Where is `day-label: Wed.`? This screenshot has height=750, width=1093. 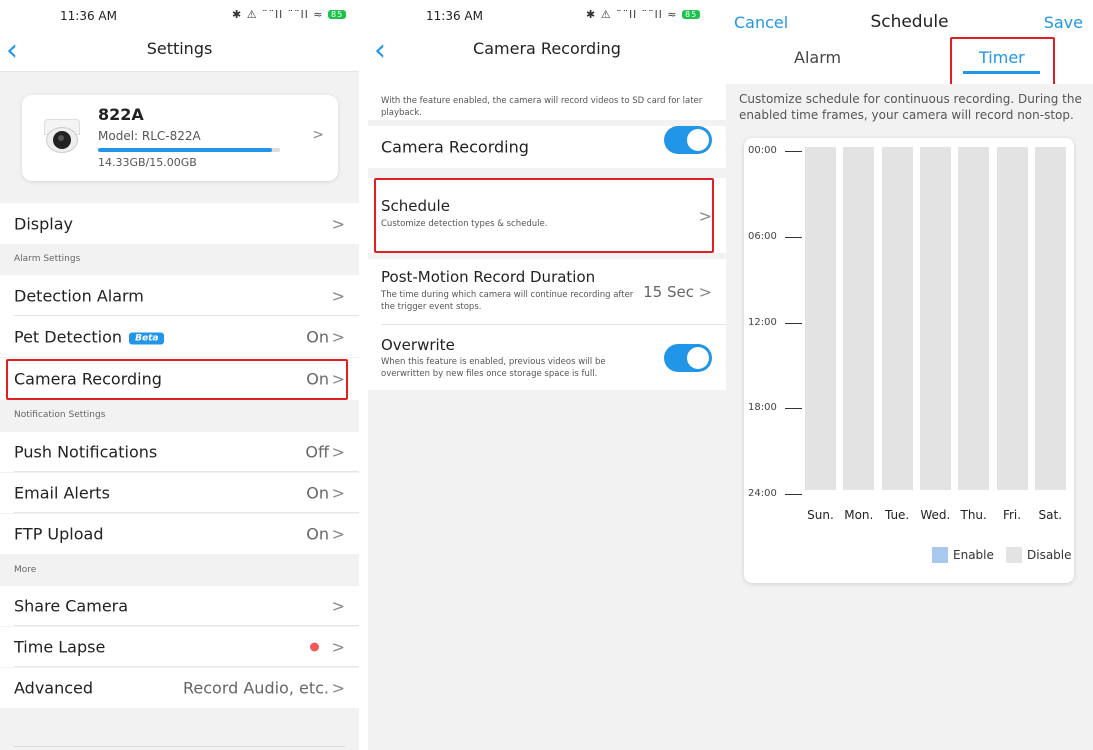
day-label: Wed. is located at coordinates (935, 515).